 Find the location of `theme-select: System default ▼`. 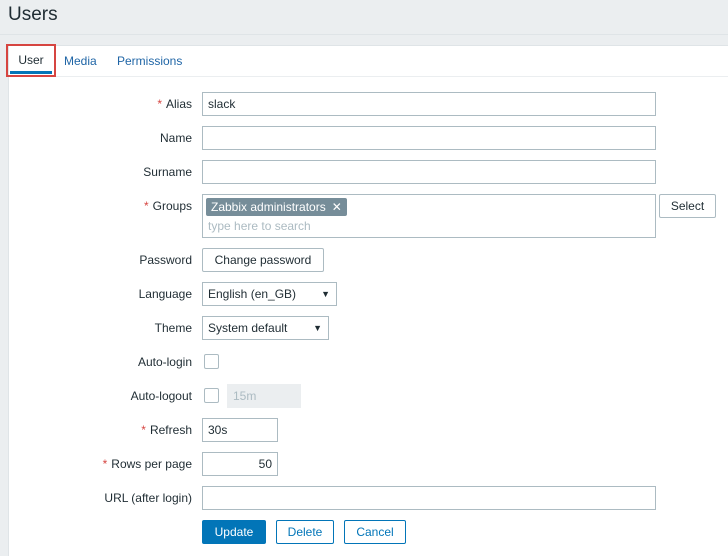

theme-select: System default ▼ is located at coordinates (265, 328).